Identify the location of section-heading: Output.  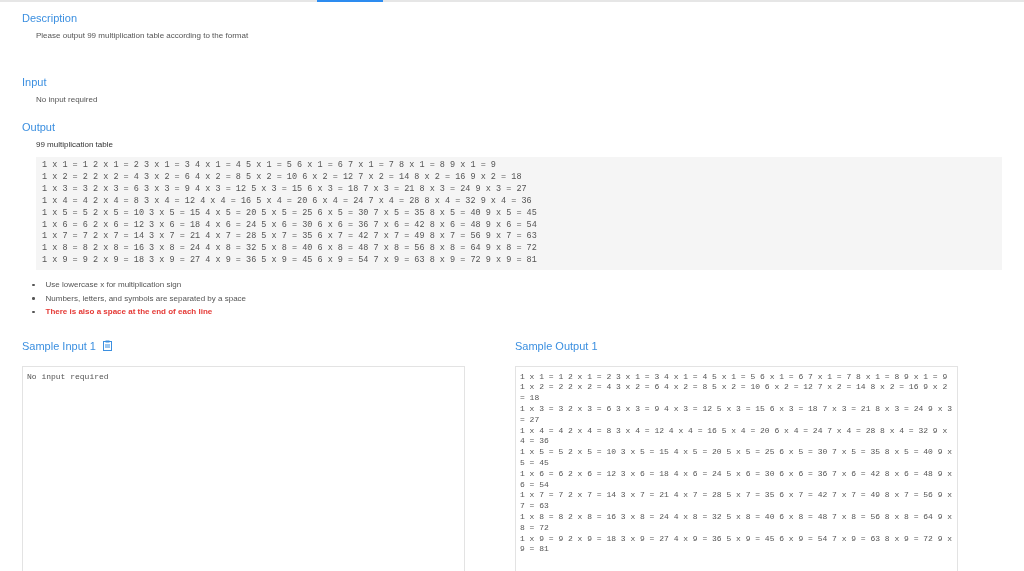
(39, 127).